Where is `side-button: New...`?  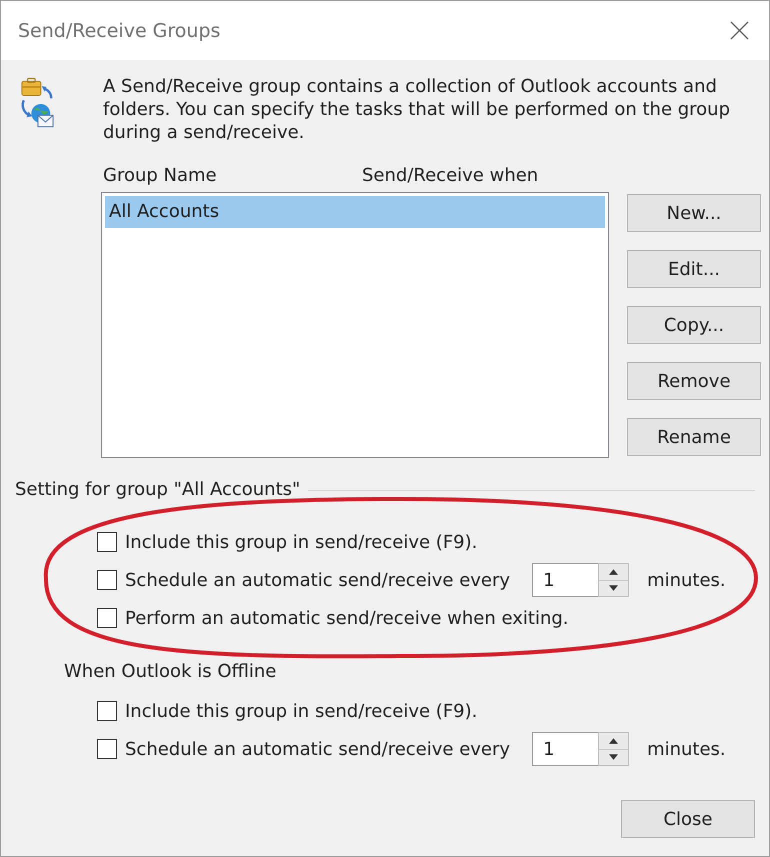 side-button: New... is located at coordinates (694, 213).